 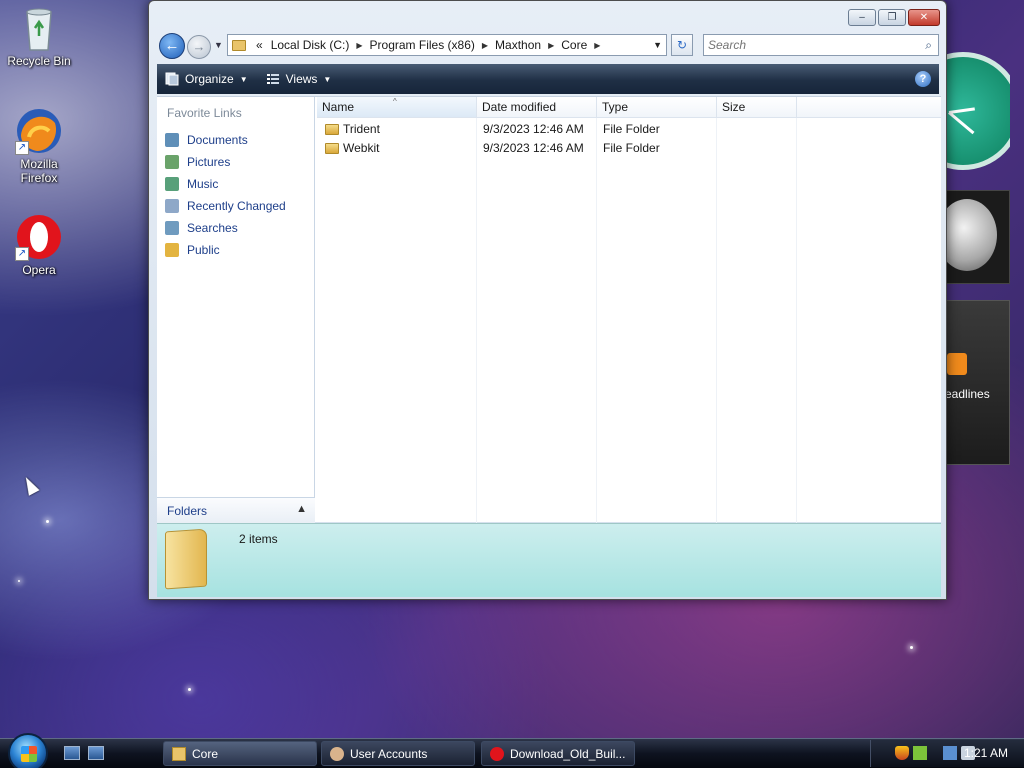 What do you see at coordinates (808, 45) in the screenshot?
I see `search-input` at bounding box center [808, 45].